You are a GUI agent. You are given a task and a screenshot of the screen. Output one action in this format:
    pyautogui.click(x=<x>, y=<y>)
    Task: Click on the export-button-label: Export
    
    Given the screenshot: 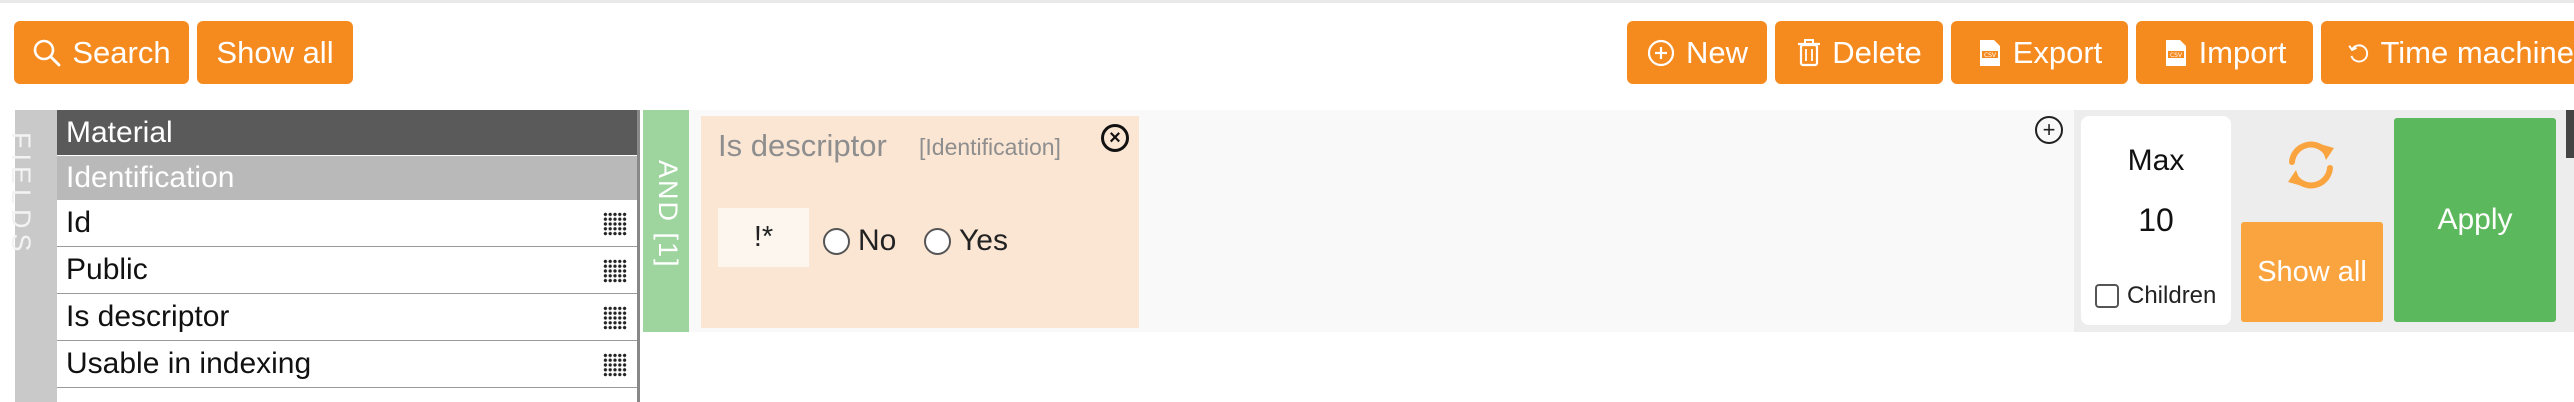 What is the action you would take?
    pyautogui.click(x=2057, y=52)
    